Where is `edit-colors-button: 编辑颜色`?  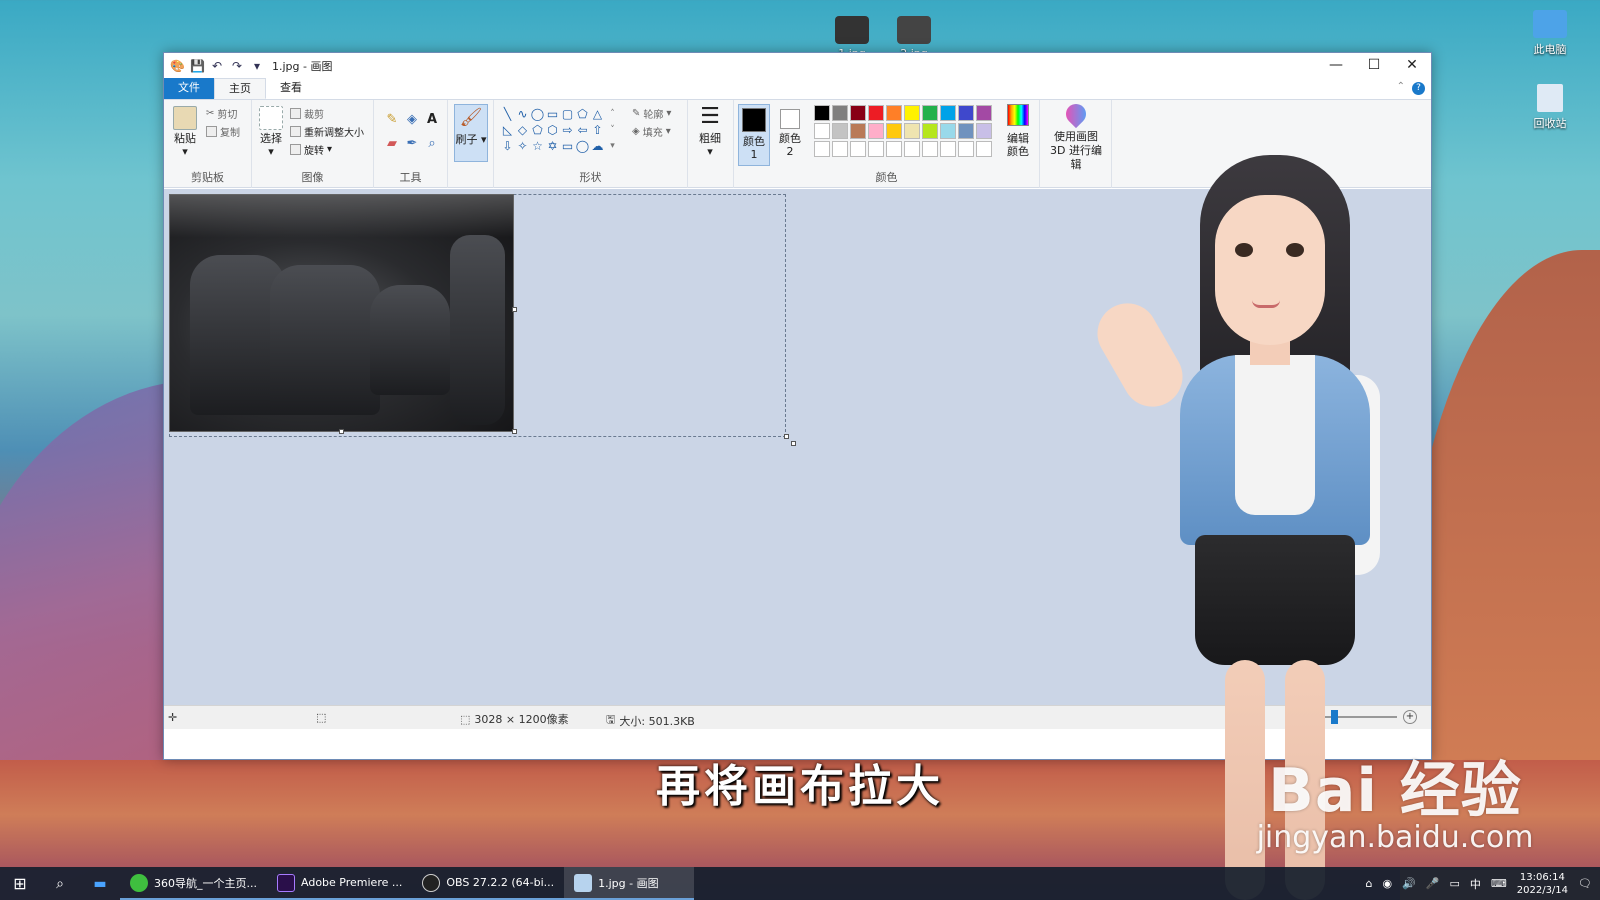 edit-colors-button: 编辑颜色 is located at coordinates (1018, 131).